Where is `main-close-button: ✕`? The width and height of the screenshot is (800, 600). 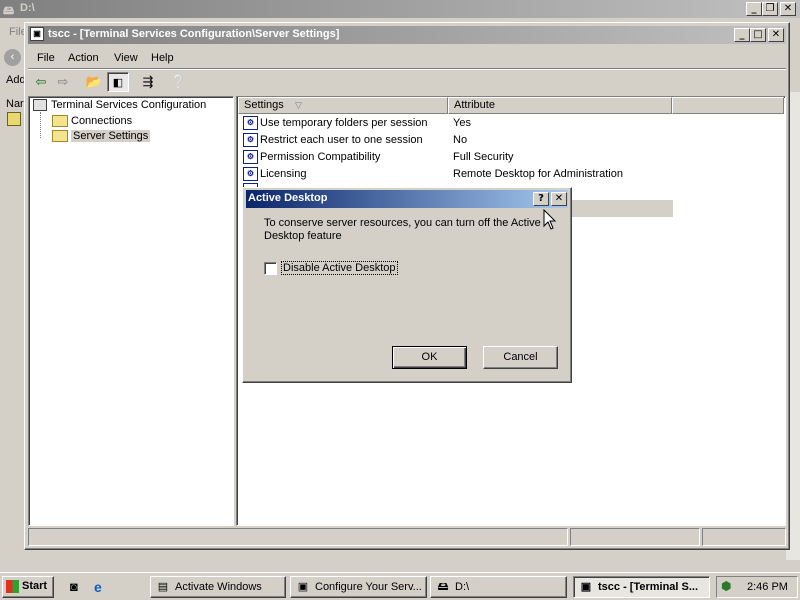 main-close-button: ✕ is located at coordinates (776, 35).